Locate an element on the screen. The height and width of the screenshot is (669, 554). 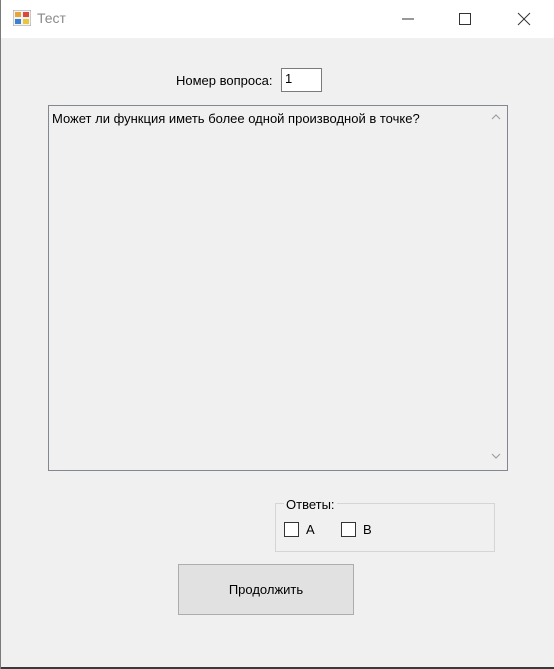
title-bar: Тест is located at coordinates (277, 19).